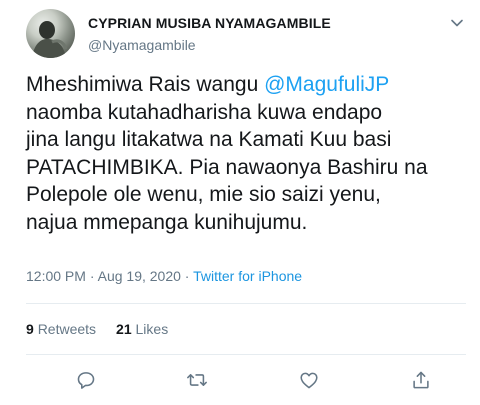 The image size is (480, 405). I want to click on retweet-icon, so click(197, 380).